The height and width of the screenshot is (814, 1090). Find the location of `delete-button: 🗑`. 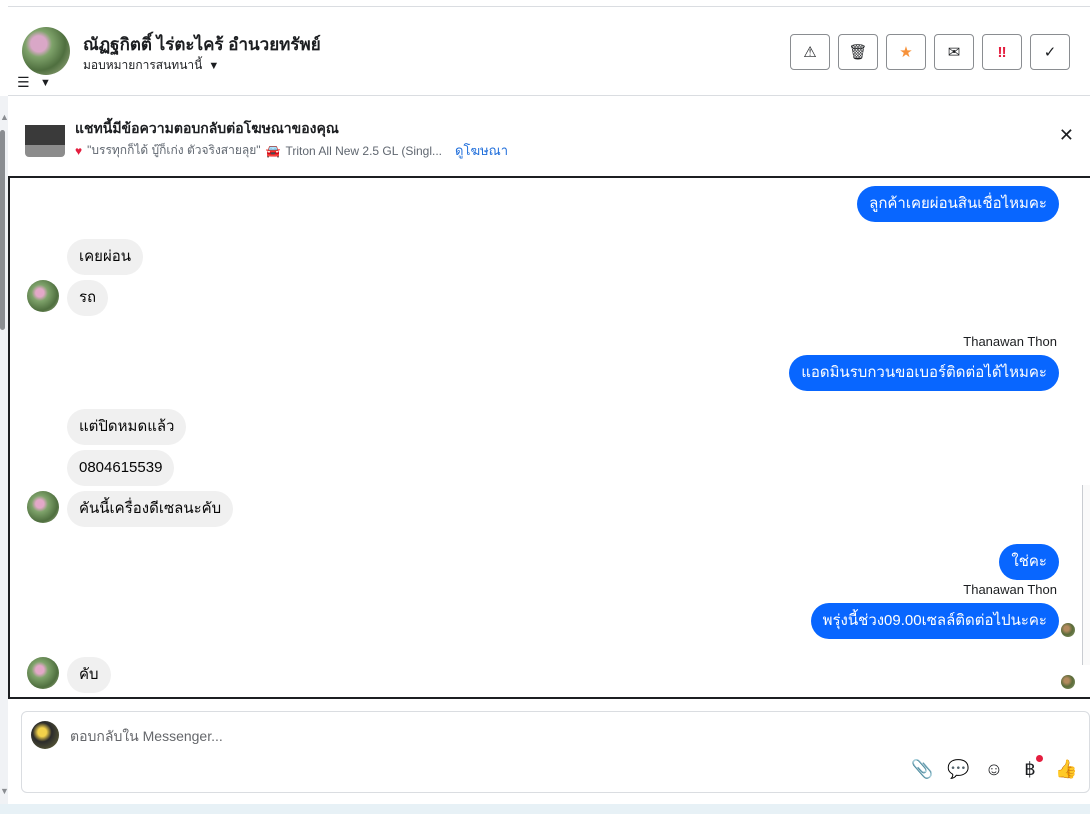

delete-button: 🗑 is located at coordinates (858, 52).